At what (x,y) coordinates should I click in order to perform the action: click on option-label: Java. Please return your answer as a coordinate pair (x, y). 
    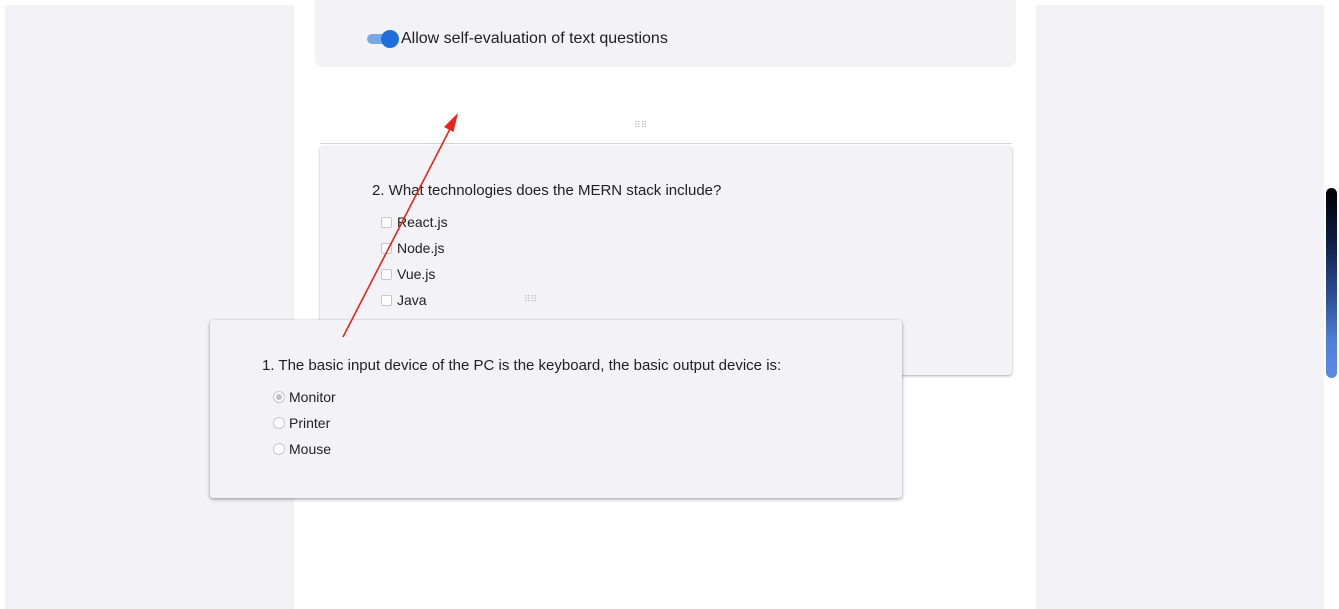
    Looking at the image, I should click on (412, 300).